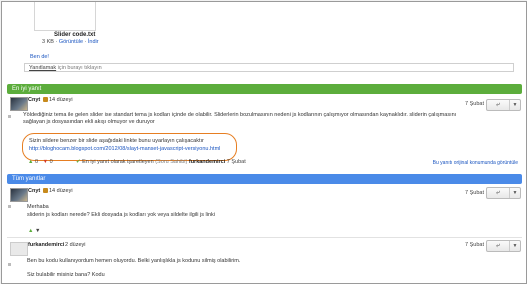 Image resolution: width=527 pixels, height=284 pixels. Describe the element at coordinates (93, 42) in the screenshot. I see `attachment-download-link: İndir` at that location.